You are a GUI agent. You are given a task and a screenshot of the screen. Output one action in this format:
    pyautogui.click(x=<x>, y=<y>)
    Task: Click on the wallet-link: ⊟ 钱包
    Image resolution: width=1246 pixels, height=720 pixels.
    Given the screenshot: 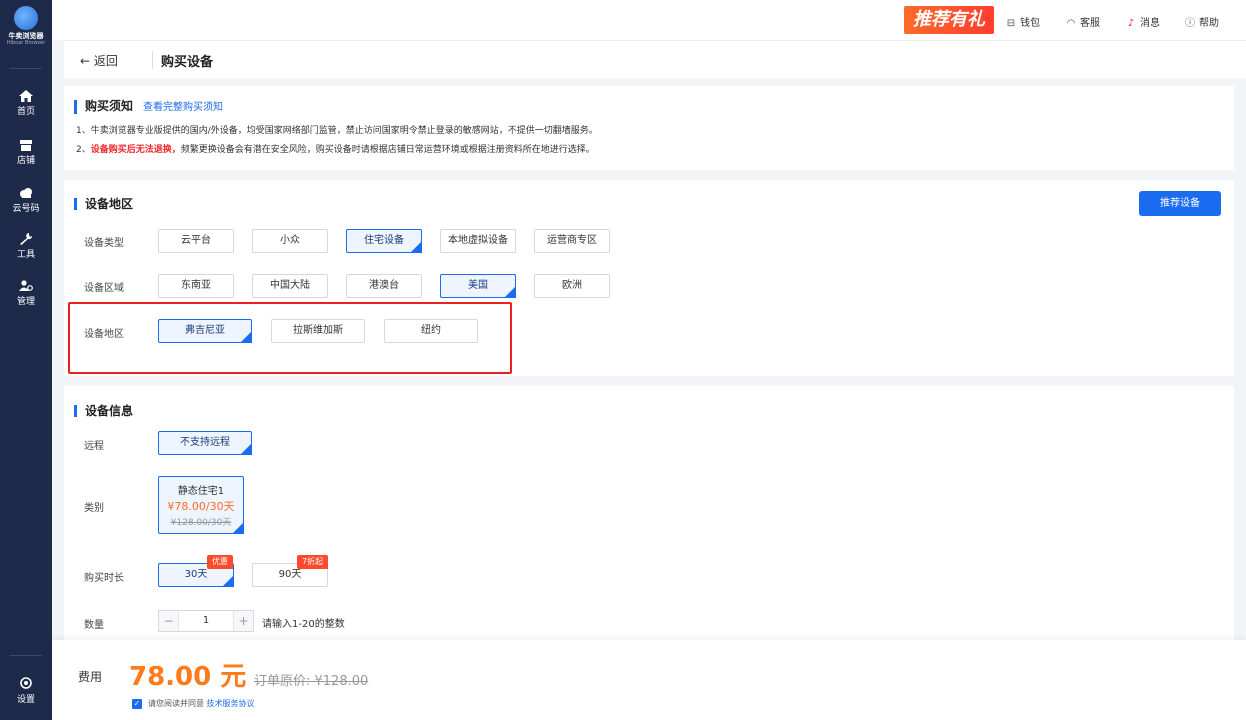 What is the action you would take?
    pyautogui.click(x=1023, y=21)
    